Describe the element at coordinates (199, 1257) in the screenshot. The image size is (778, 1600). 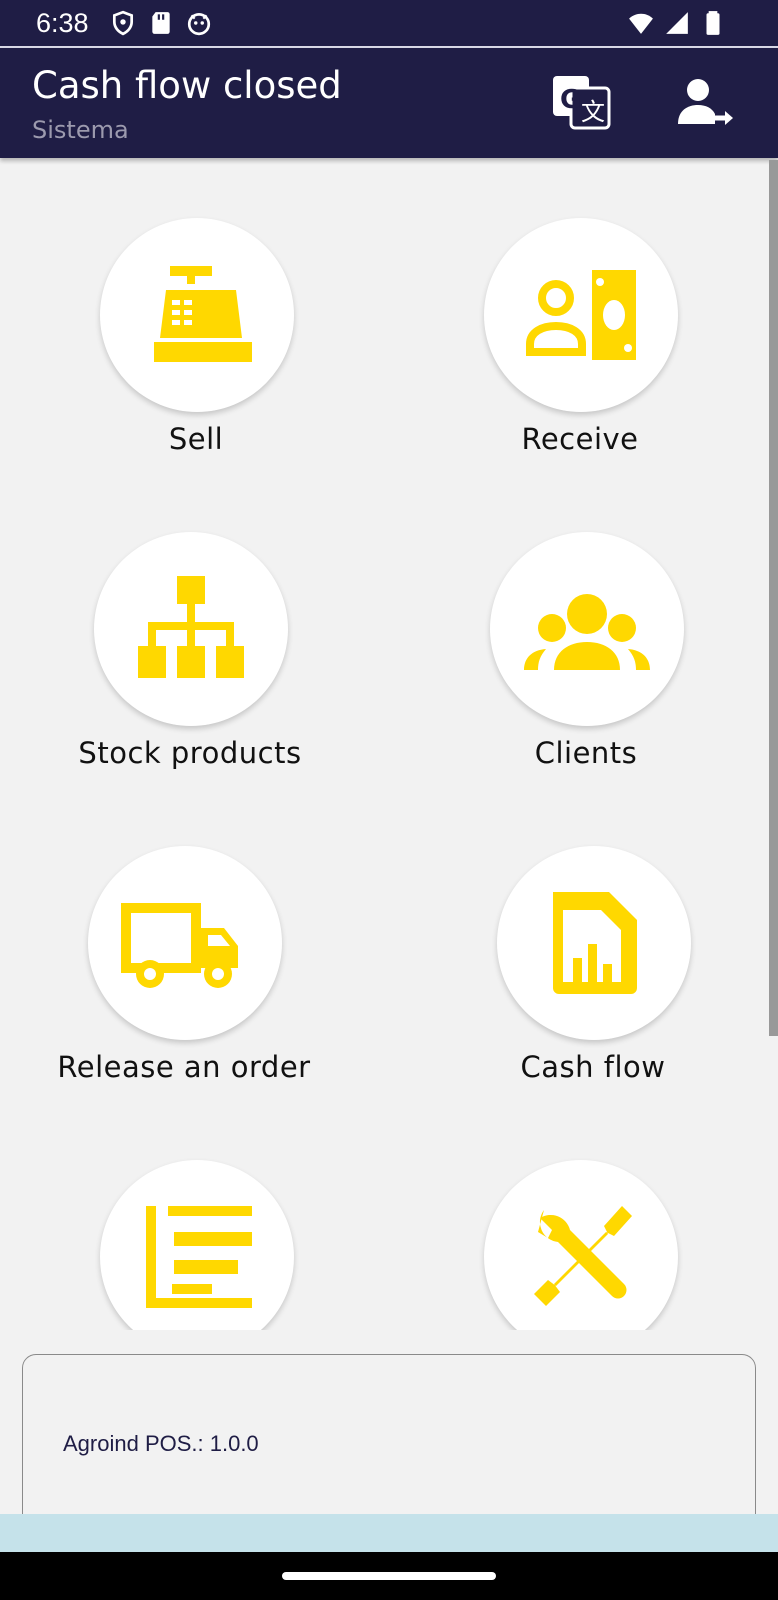
I see `bar-chart-icon` at that location.